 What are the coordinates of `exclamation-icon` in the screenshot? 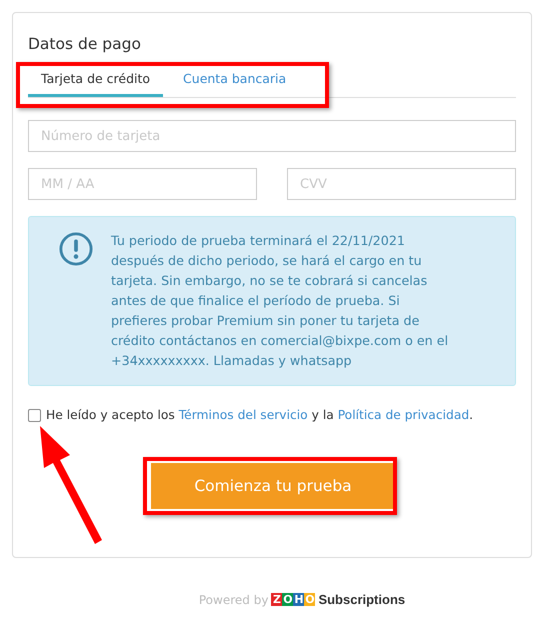 It's located at (76, 249).